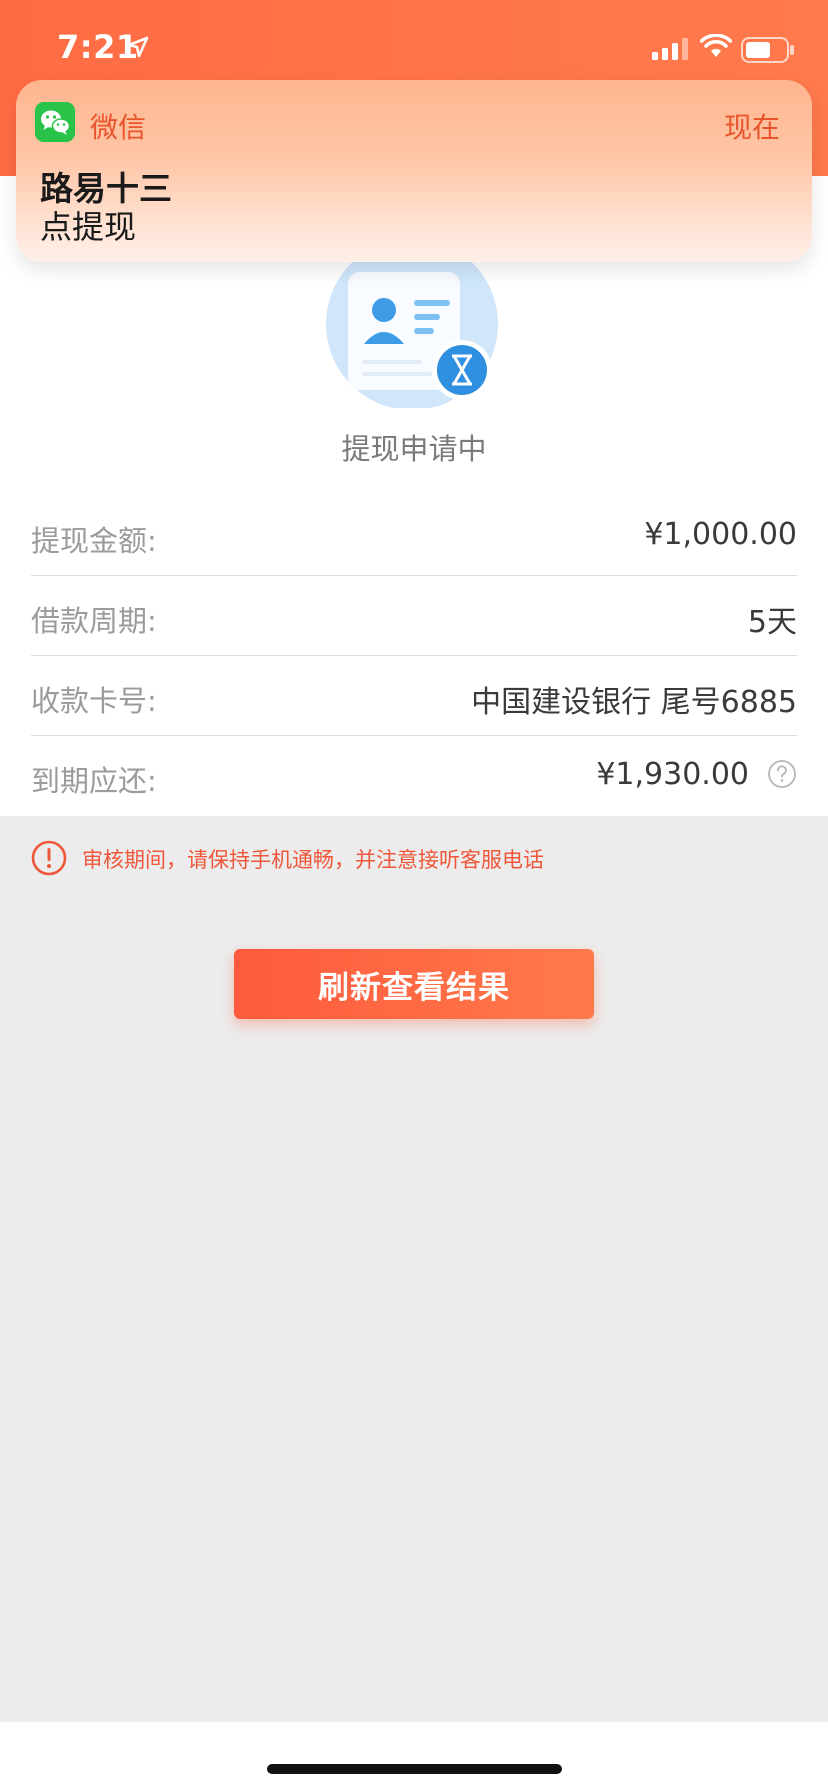 This screenshot has height=1792, width=828. What do you see at coordinates (670, 49) in the screenshot?
I see `cellular-signal-icon` at bounding box center [670, 49].